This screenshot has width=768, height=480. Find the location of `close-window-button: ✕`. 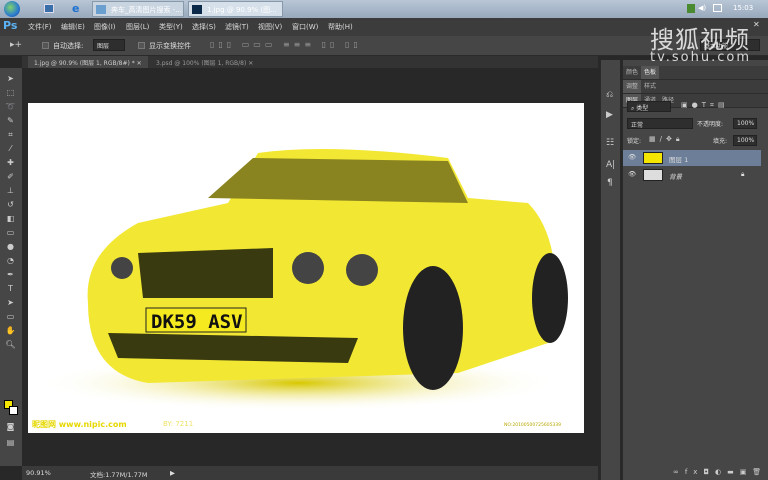

close-window-button: ✕ is located at coordinates (756, 24).